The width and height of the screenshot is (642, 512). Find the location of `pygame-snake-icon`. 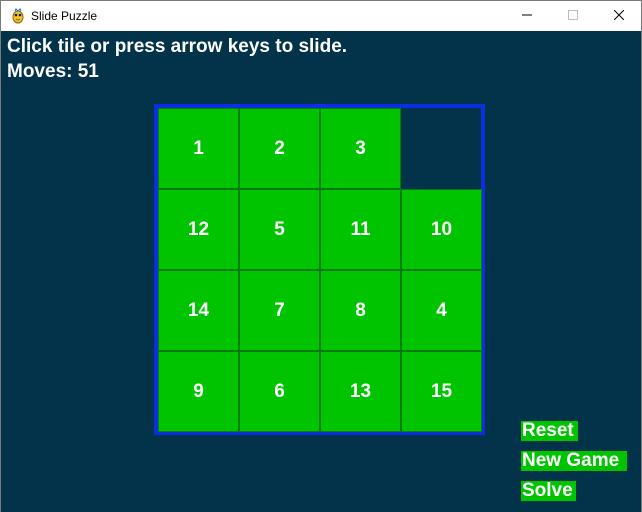

pygame-snake-icon is located at coordinates (18, 15).